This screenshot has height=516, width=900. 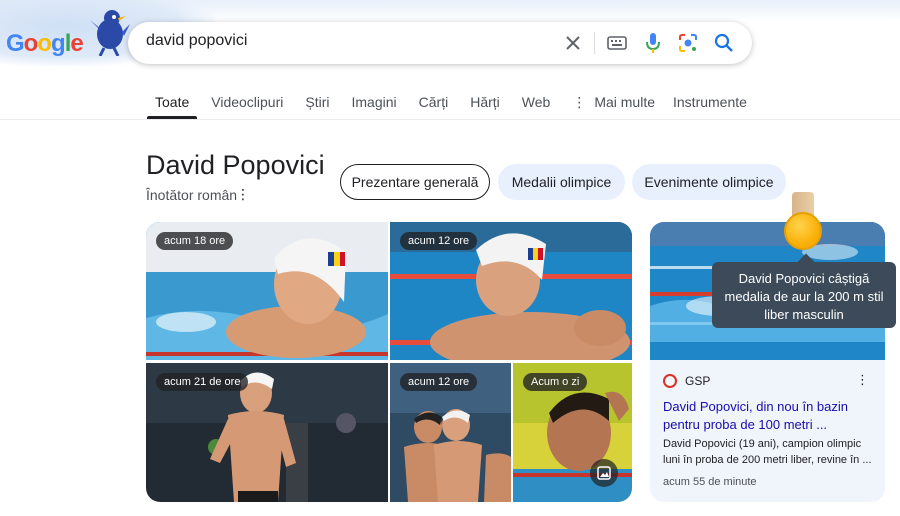 I want to click on chip-overview: Prezentare generală, so click(x=415, y=182).